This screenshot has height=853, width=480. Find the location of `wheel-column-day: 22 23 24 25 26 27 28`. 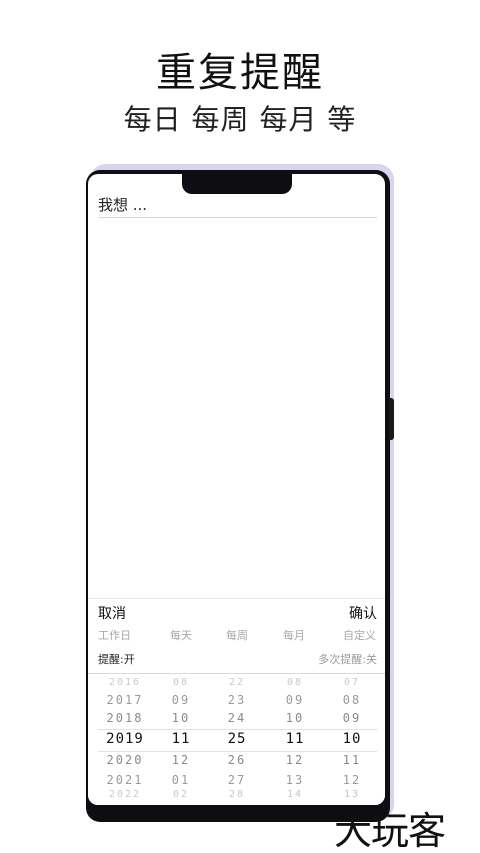

wheel-column-day: 22 23 24 25 26 27 28 is located at coordinates (237, 741).